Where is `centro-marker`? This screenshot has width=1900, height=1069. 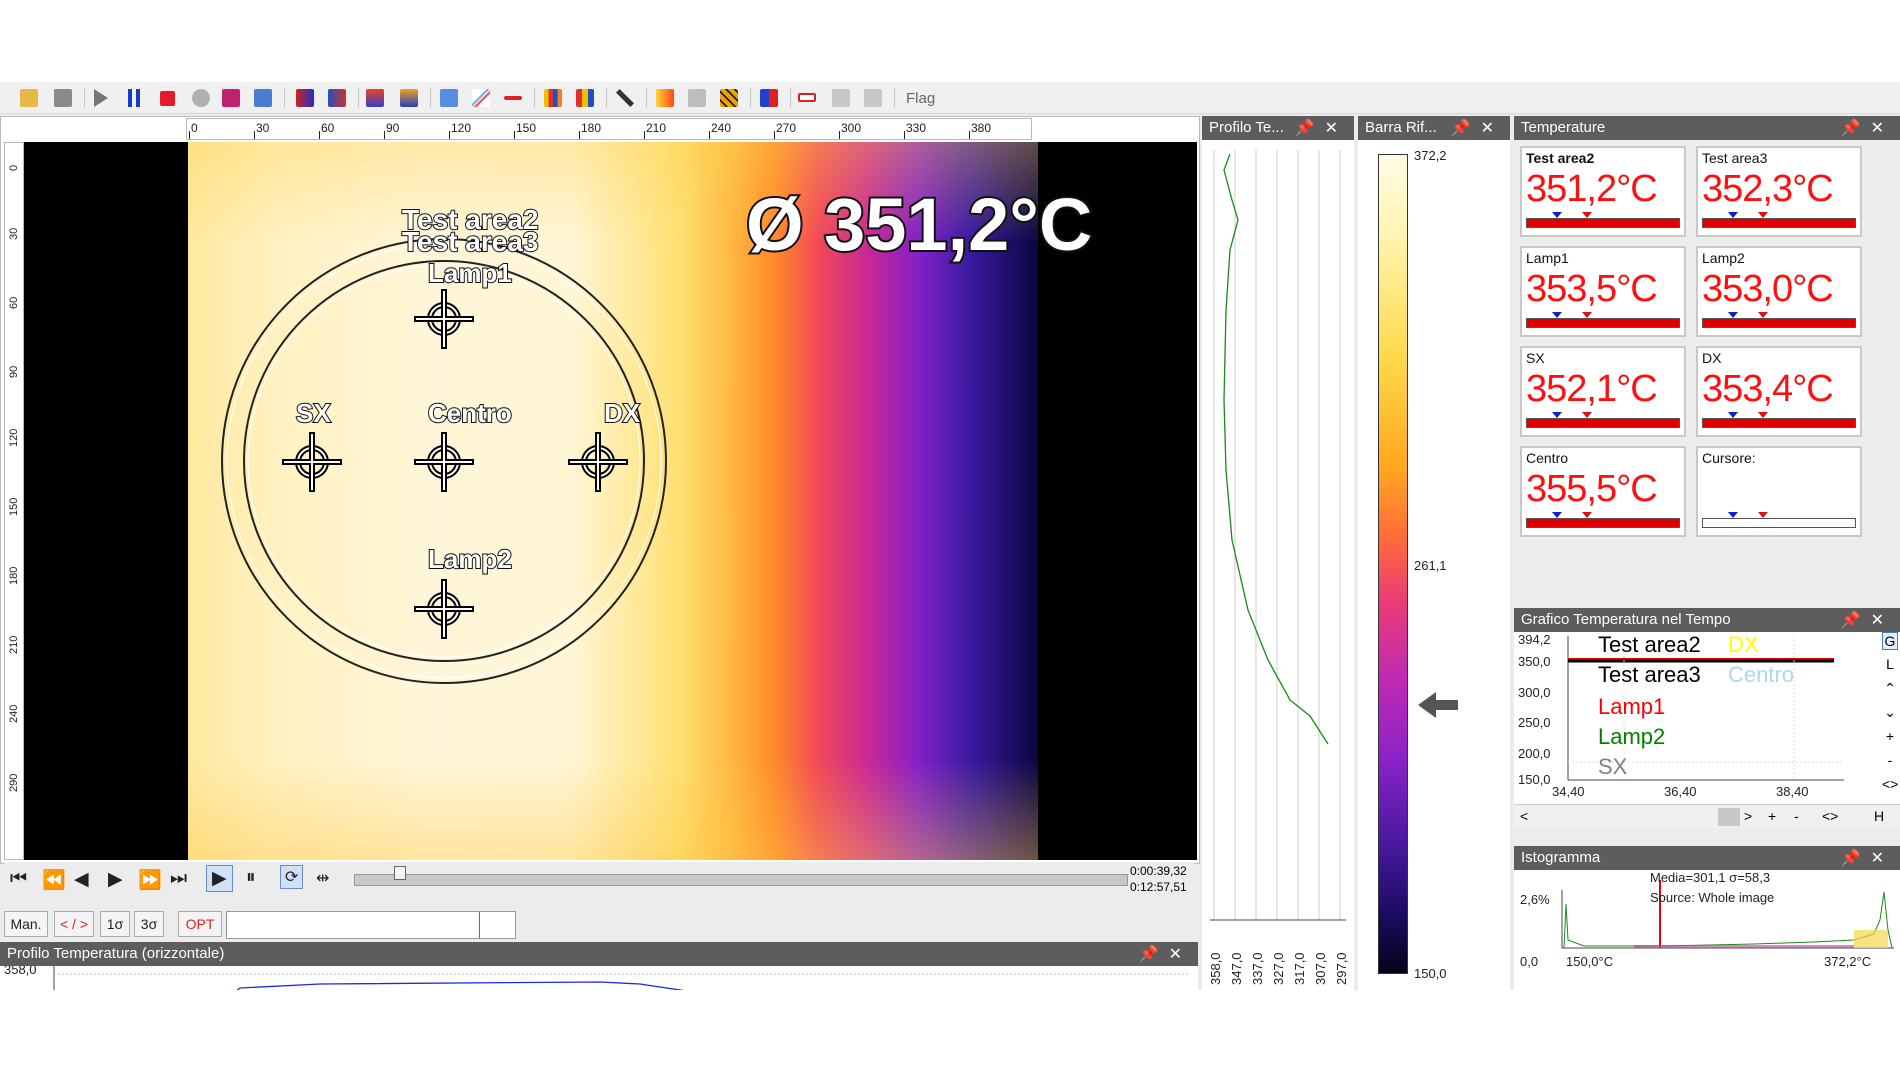 centro-marker is located at coordinates (444, 462).